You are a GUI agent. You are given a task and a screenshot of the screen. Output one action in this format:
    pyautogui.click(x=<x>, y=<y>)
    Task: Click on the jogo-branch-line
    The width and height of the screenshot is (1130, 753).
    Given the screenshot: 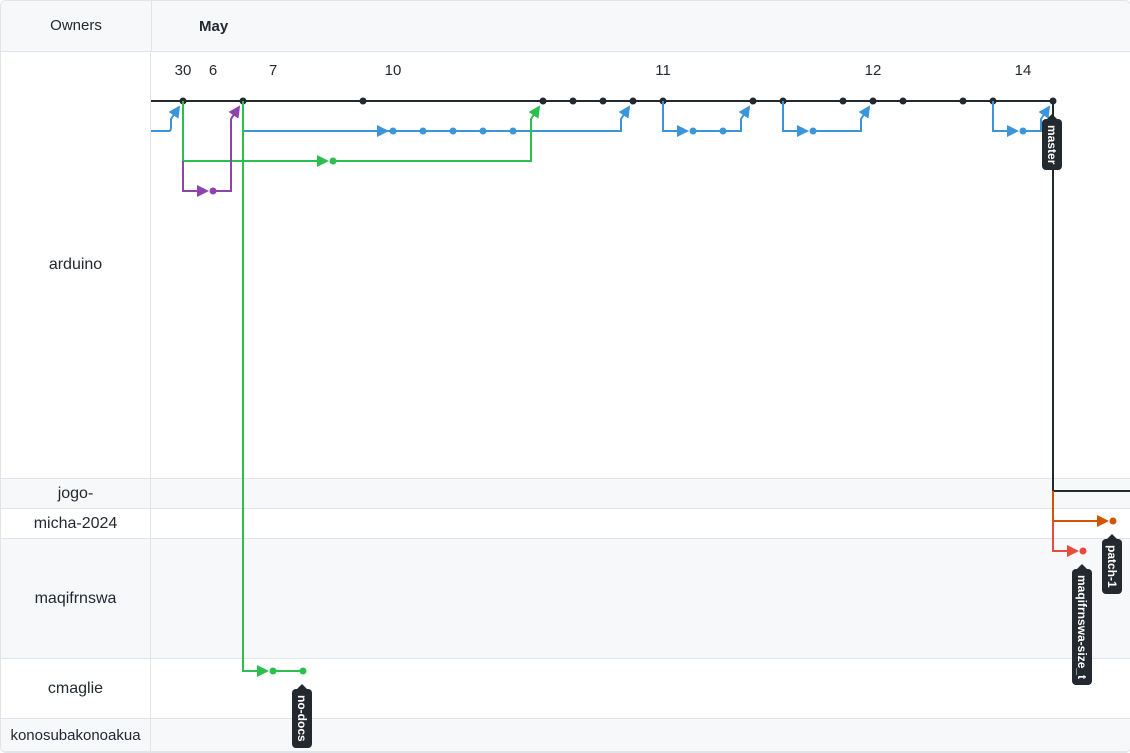 What is the action you would take?
    pyautogui.click(x=1091, y=296)
    